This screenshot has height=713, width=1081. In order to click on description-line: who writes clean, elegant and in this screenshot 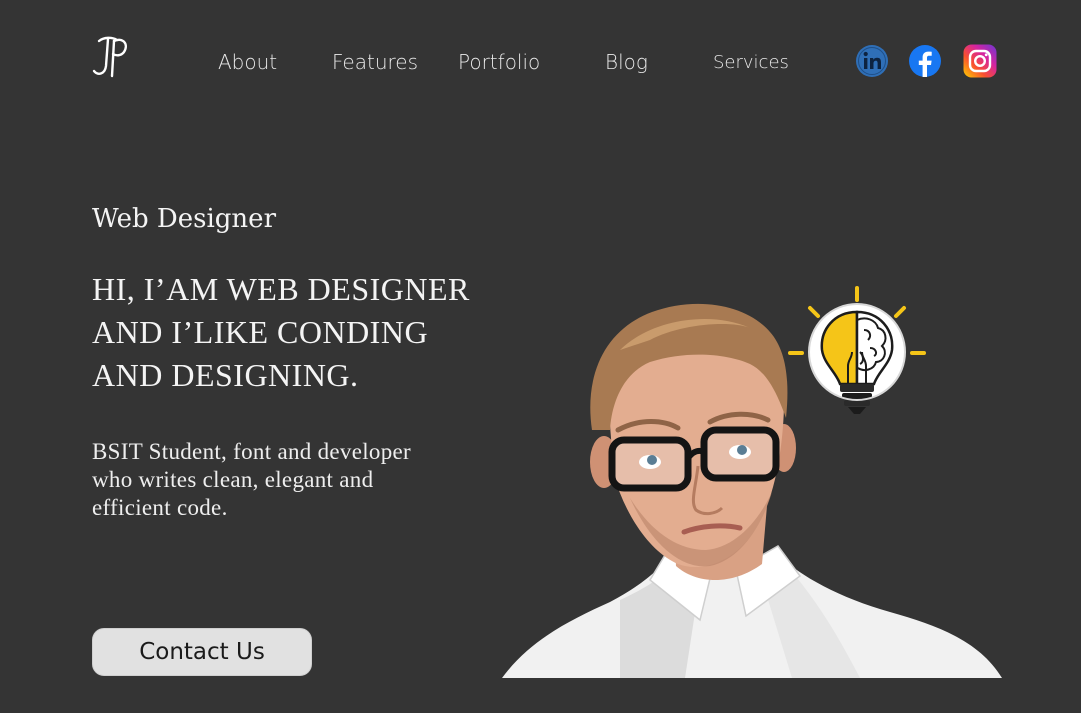, I will do `click(233, 479)`.